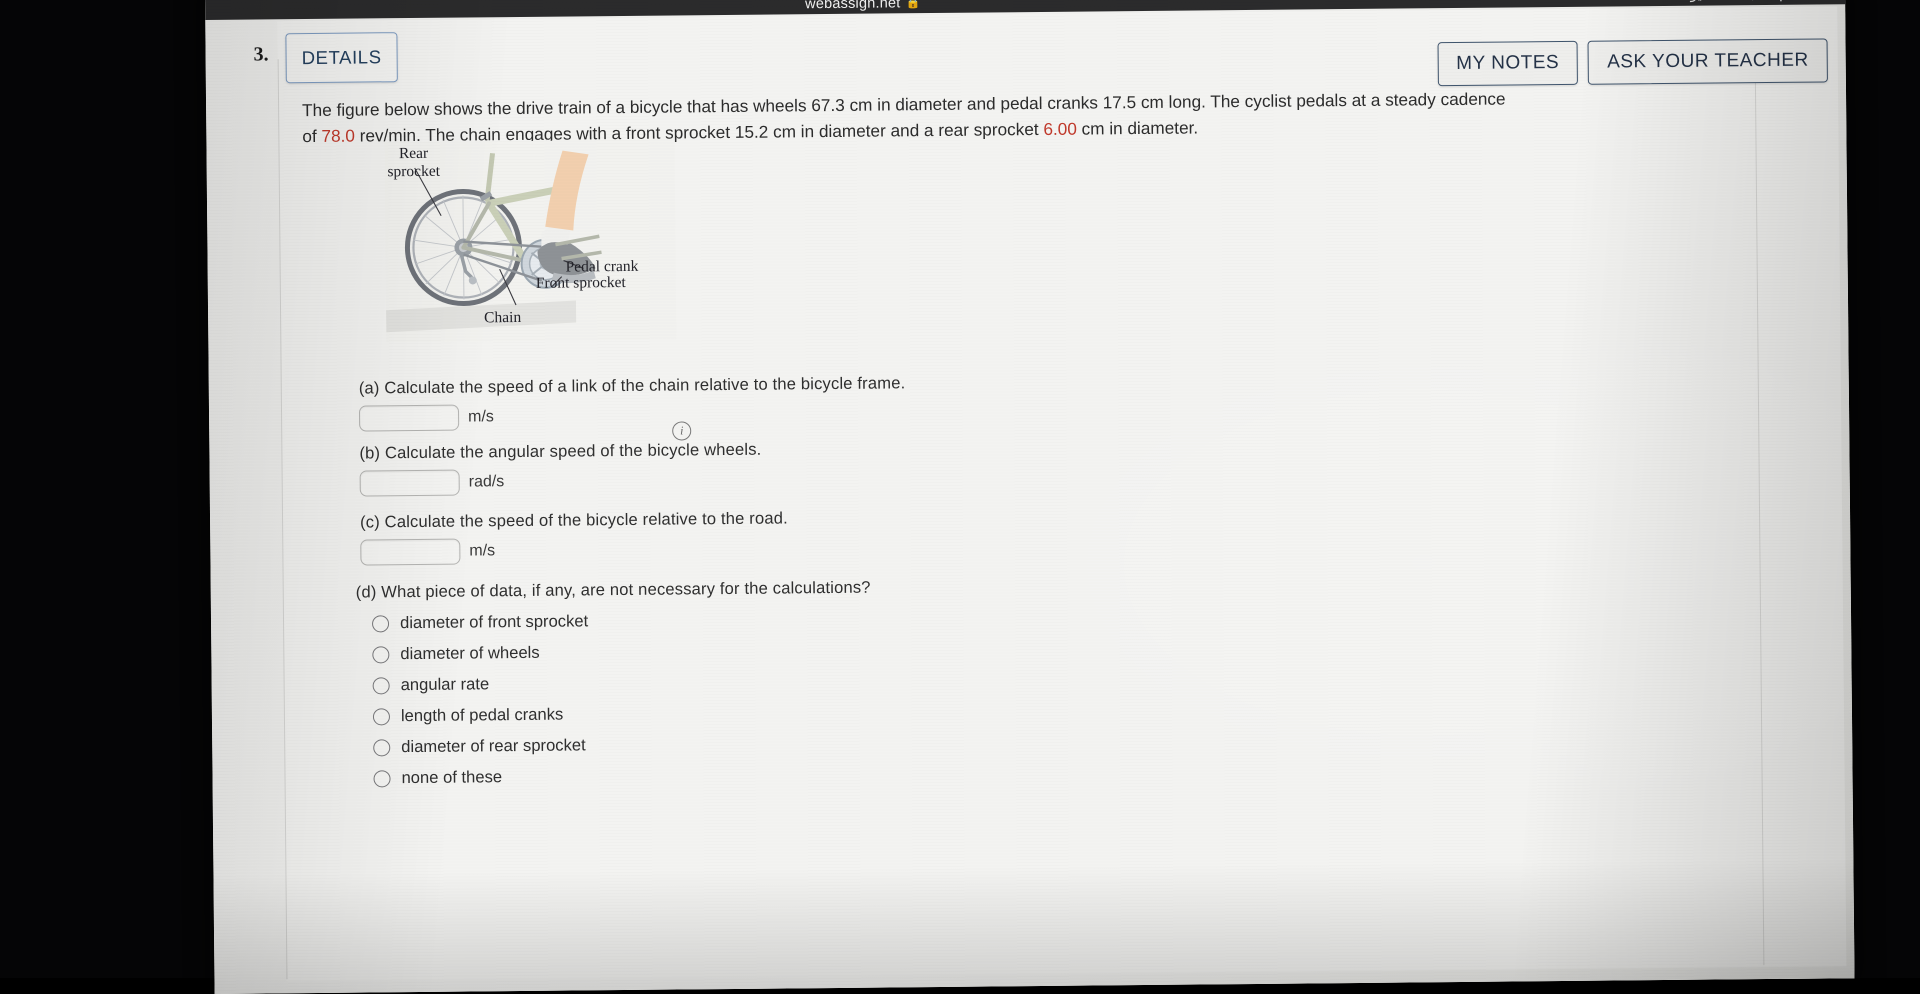 Image resolution: width=1920 pixels, height=994 pixels. I want to click on ask-your-teacher-button: ASK YOUR TEACHER, so click(1708, 61).